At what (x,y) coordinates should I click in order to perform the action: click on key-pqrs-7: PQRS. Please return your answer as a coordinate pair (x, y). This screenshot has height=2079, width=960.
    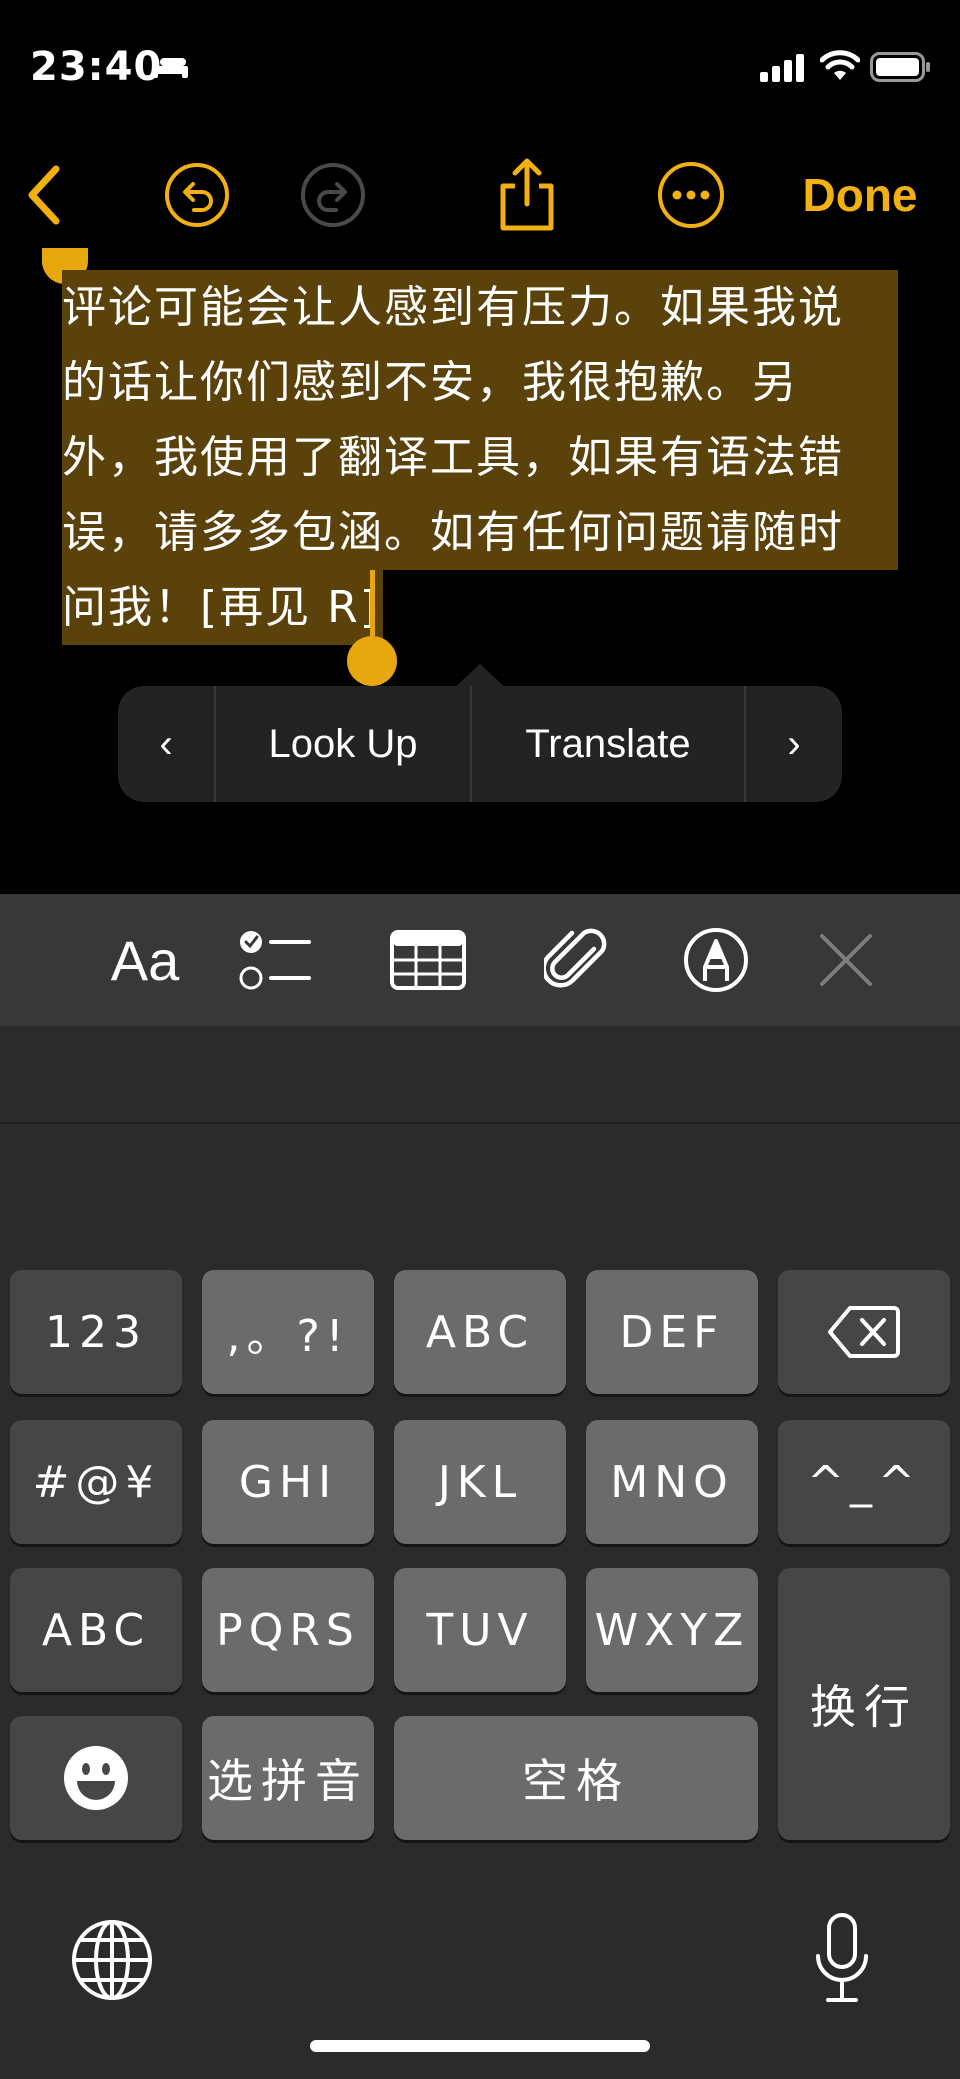
    Looking at the image, I should click on (288, 1630).